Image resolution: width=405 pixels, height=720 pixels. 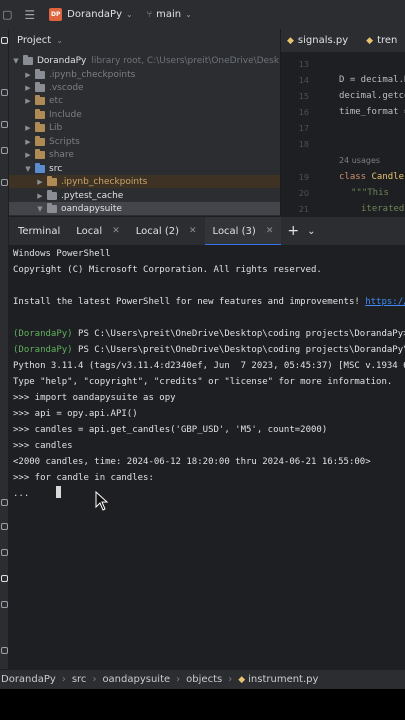 I want to click on terminal-line: >>> api = opy.api.API(), so click(x=75, y=414).